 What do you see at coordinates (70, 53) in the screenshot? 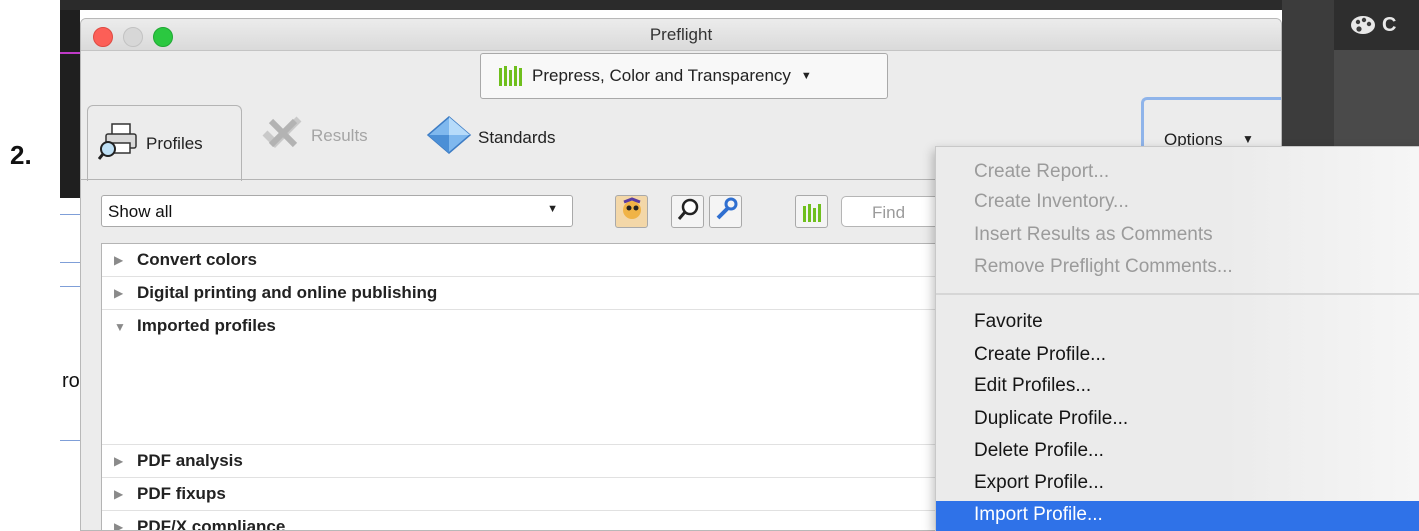
I see `background-magenta-line` at bounding box center [70, 53].